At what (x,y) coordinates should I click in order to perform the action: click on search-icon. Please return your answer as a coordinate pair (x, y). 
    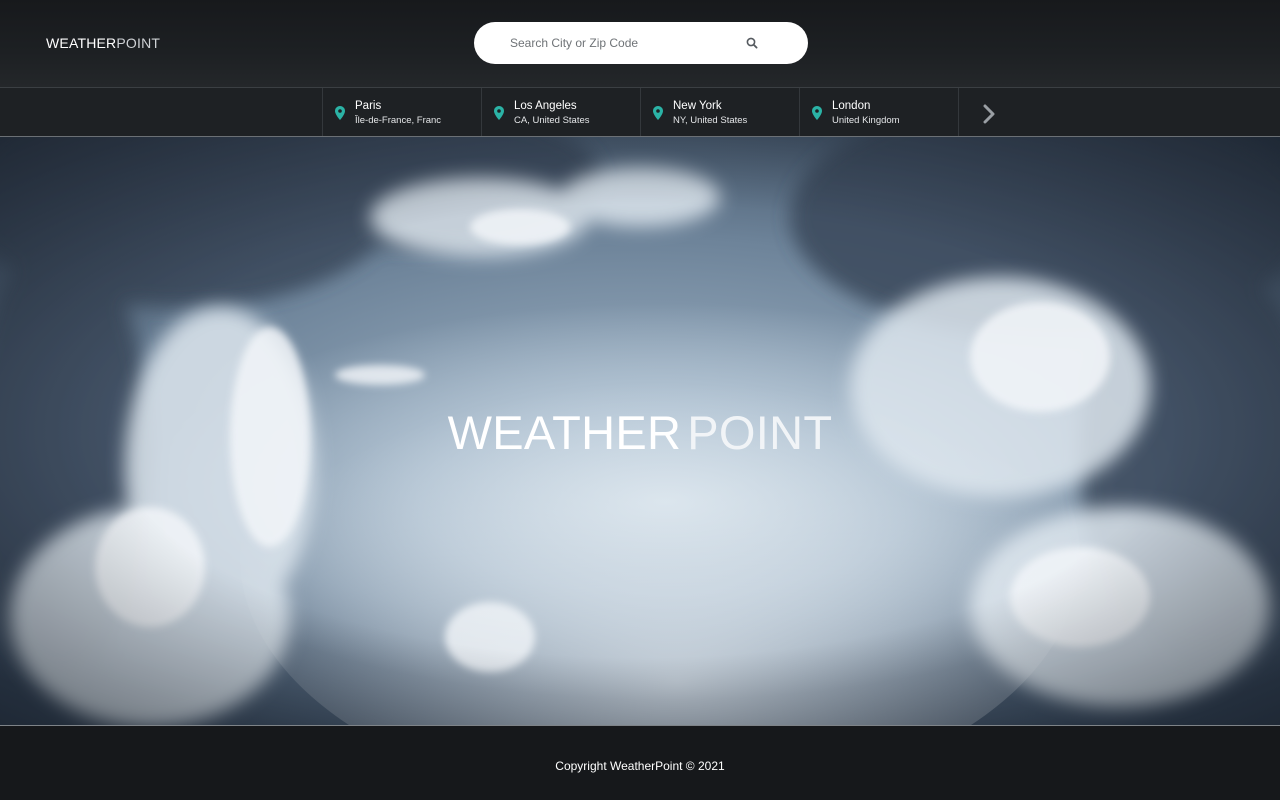
    Looking at the image, I should click on (752, 43).